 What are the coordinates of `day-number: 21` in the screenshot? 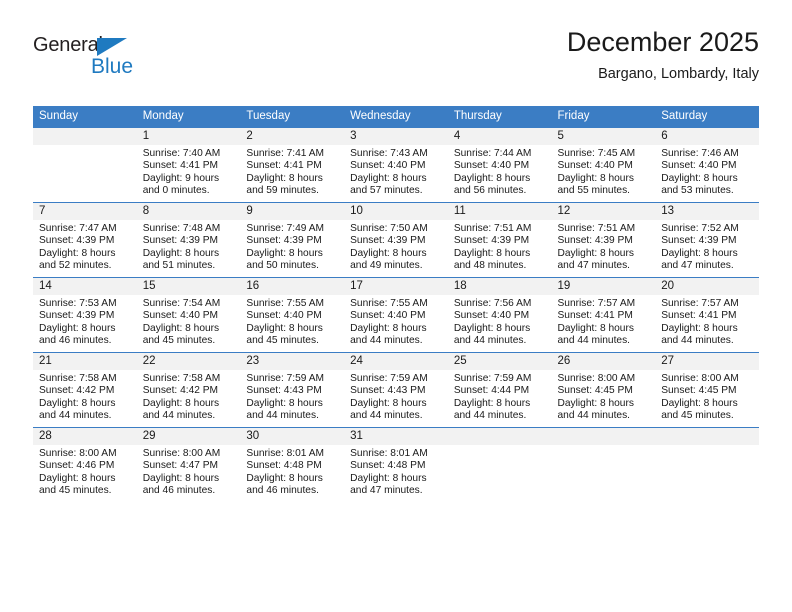 It's located at (85, 361).